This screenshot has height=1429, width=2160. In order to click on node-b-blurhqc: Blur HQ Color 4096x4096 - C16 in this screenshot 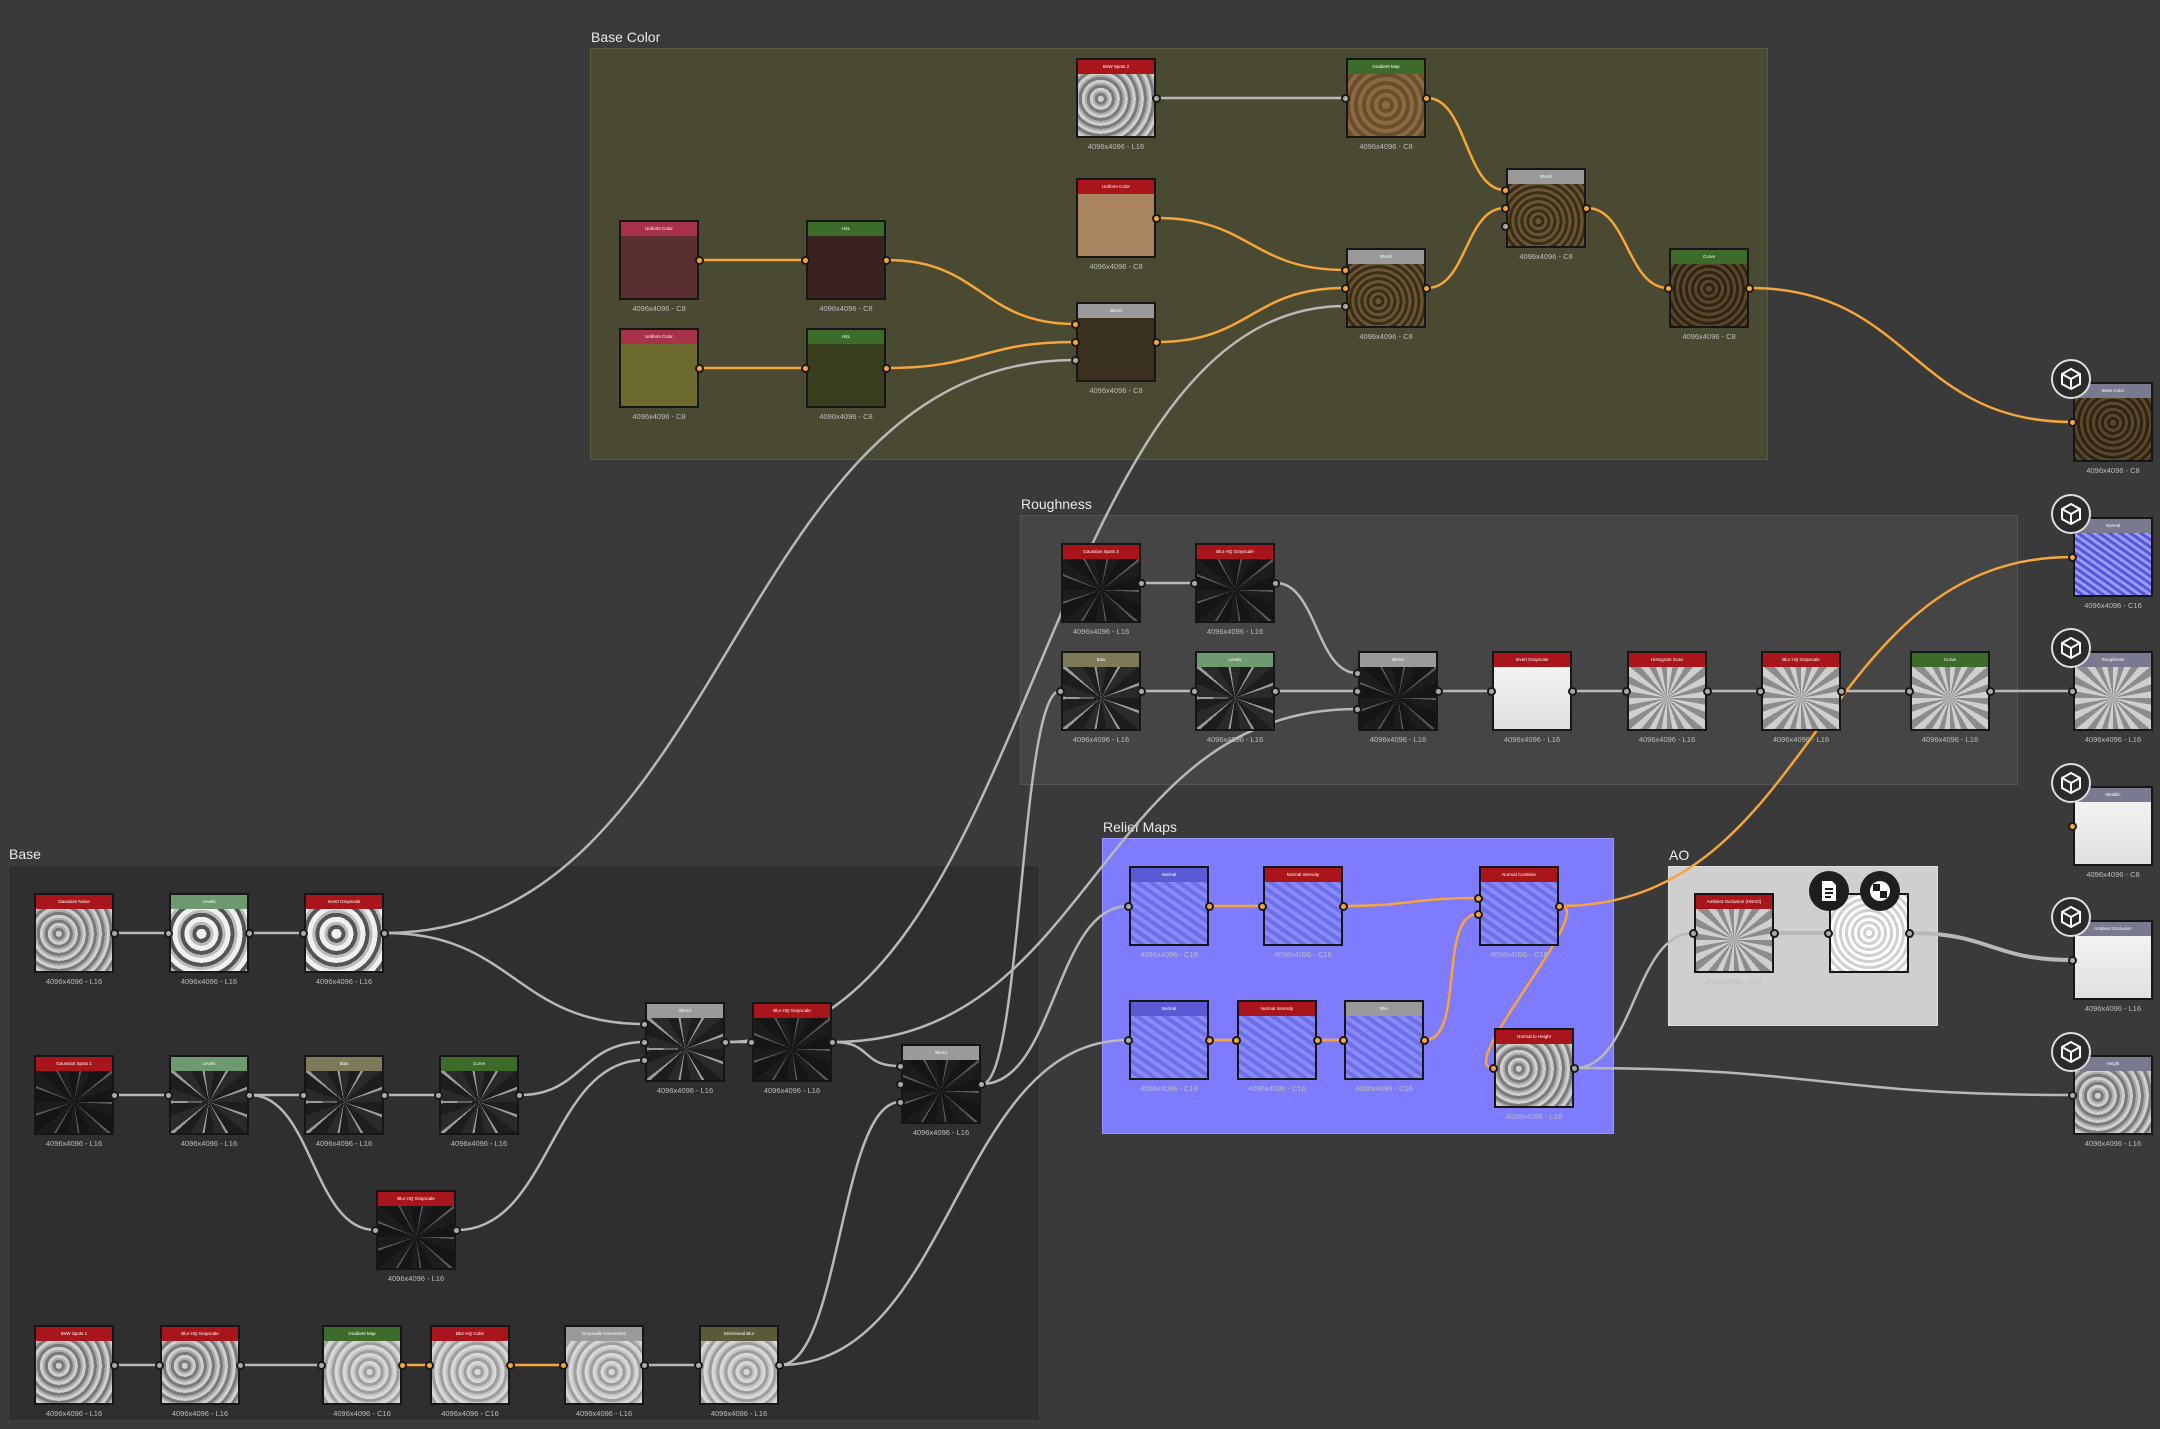, I will do `click(470, 1371)`.